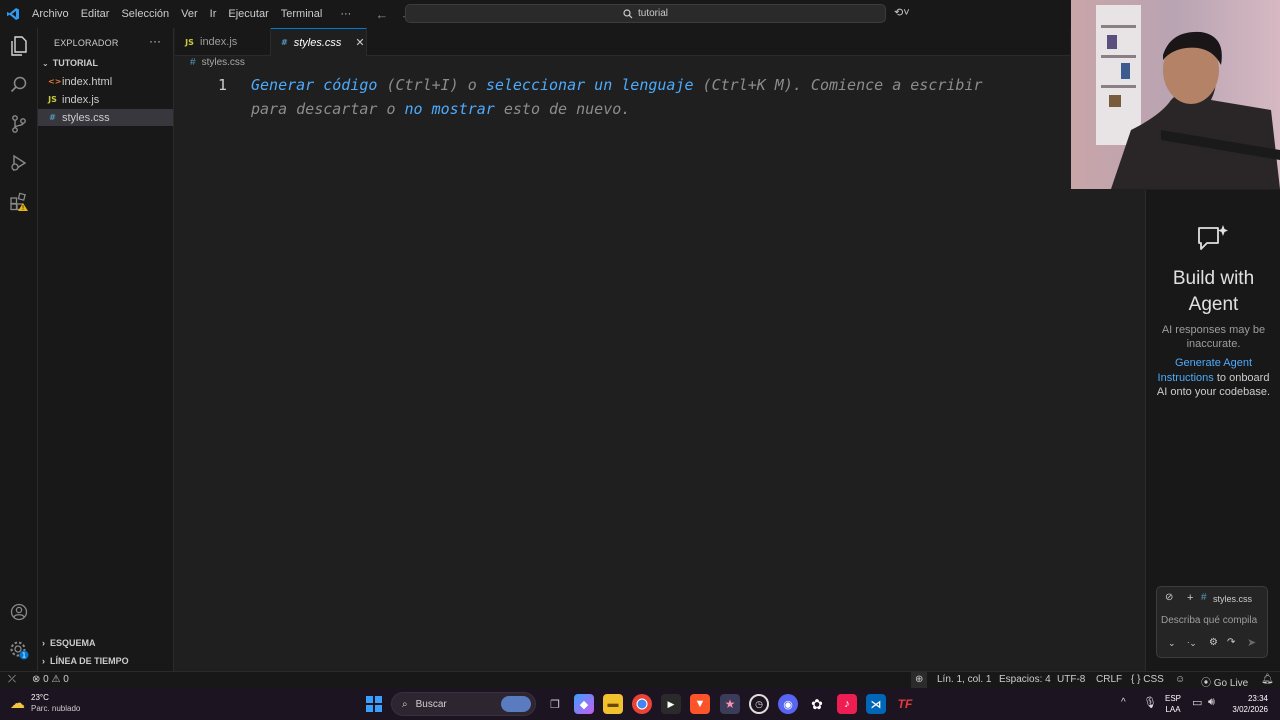 The image size is (1280, 720). What do you see at coordinates (1231, 642) in the screenshot?
I see `redo-arrow-icon: ↷` at bounding box center [1231, 642].